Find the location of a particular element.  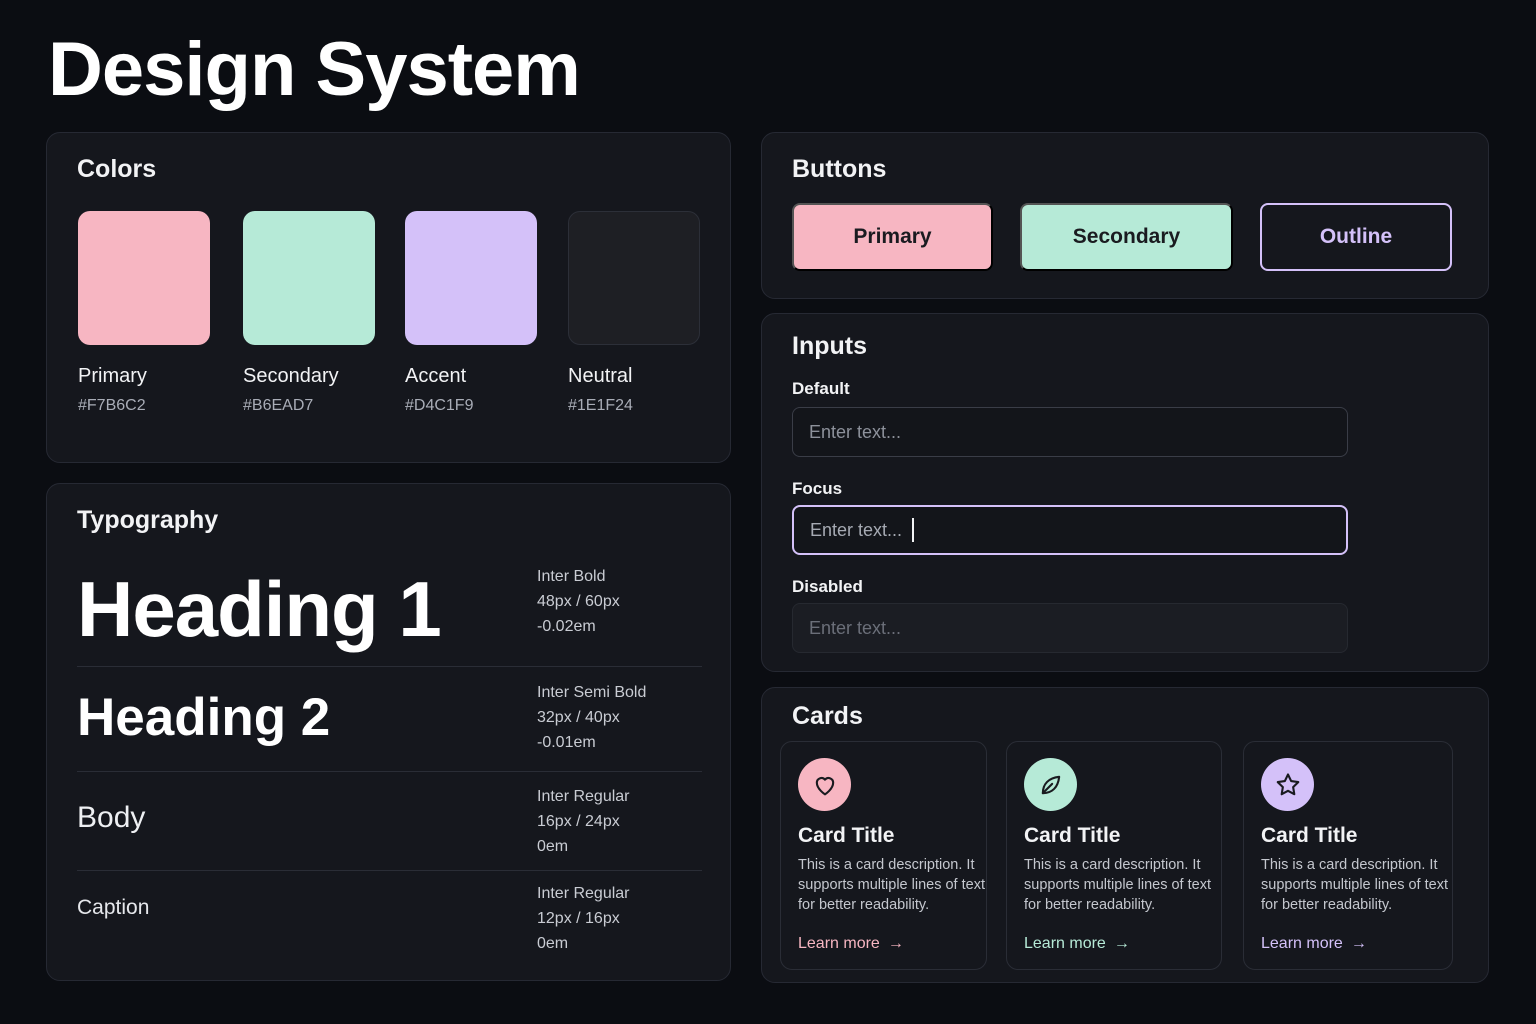

caption-sample: Caption is located at coordinates (113, 907).